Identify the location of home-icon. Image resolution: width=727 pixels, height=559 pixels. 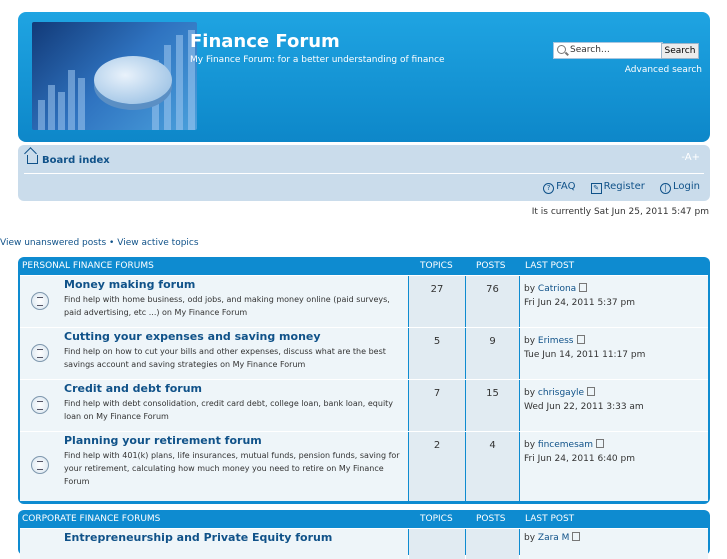
(32, 159).